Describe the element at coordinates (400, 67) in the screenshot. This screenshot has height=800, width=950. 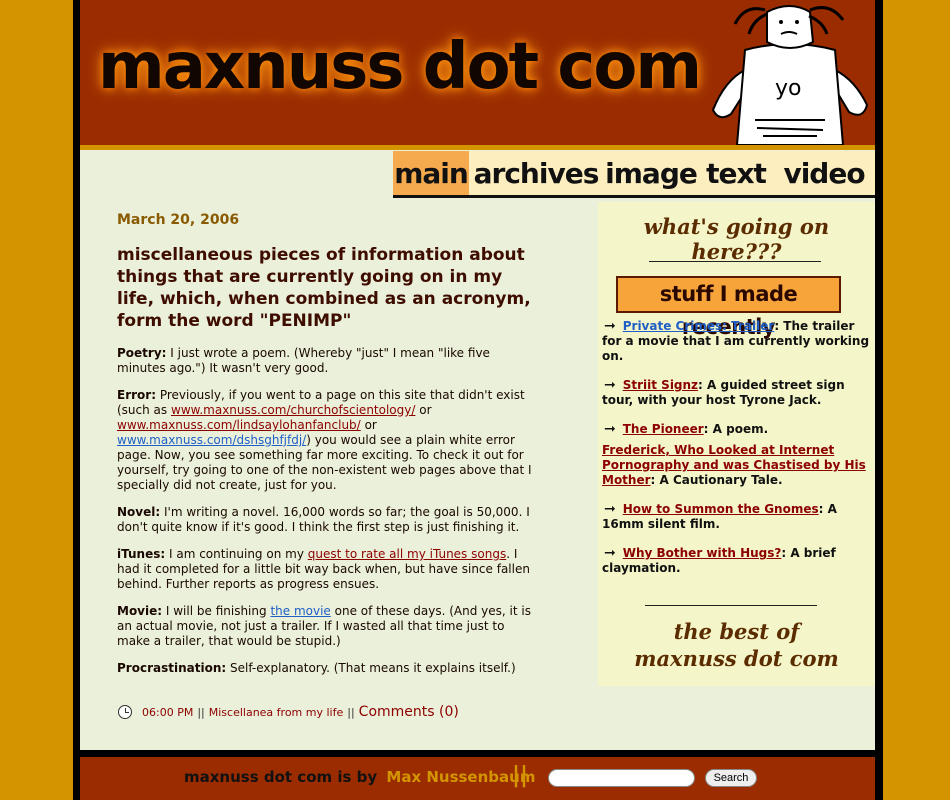
I see `site-title: maxnuss dot com` at that location.